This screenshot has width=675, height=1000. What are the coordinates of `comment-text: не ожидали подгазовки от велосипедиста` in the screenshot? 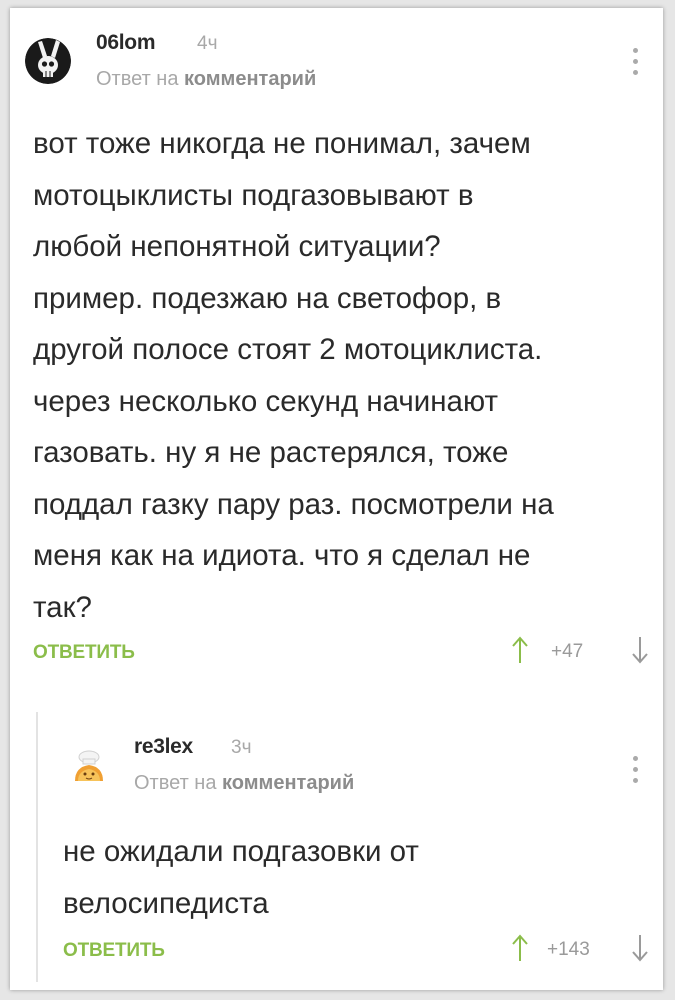 It's located at (241, 877).